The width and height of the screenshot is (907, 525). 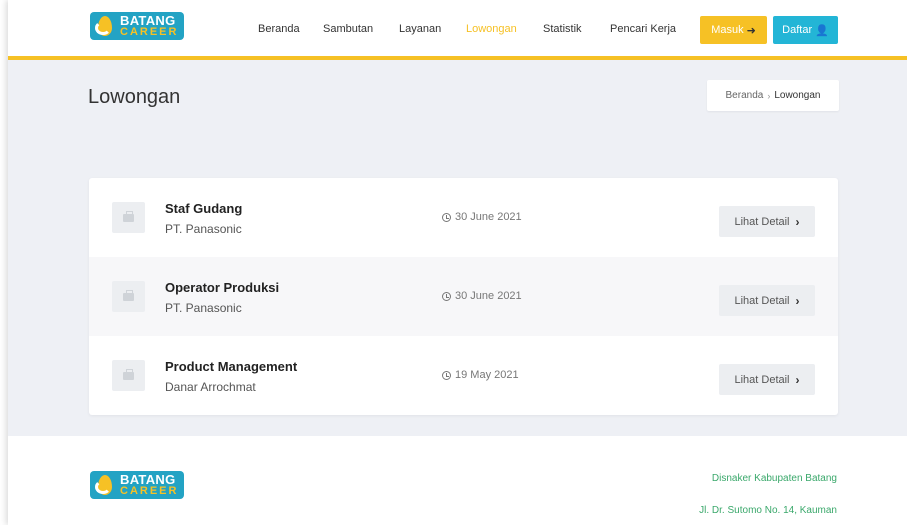 I want to click on footer-org: Disnaker Kabupaten Batang, so click(x=774, y=478).